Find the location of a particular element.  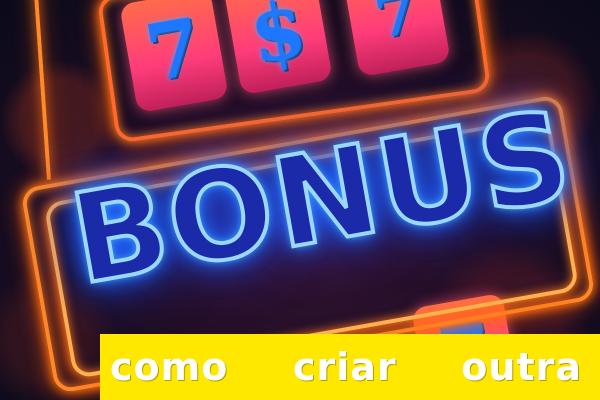

caption-word-1: como is located at coordinates (169, 367).